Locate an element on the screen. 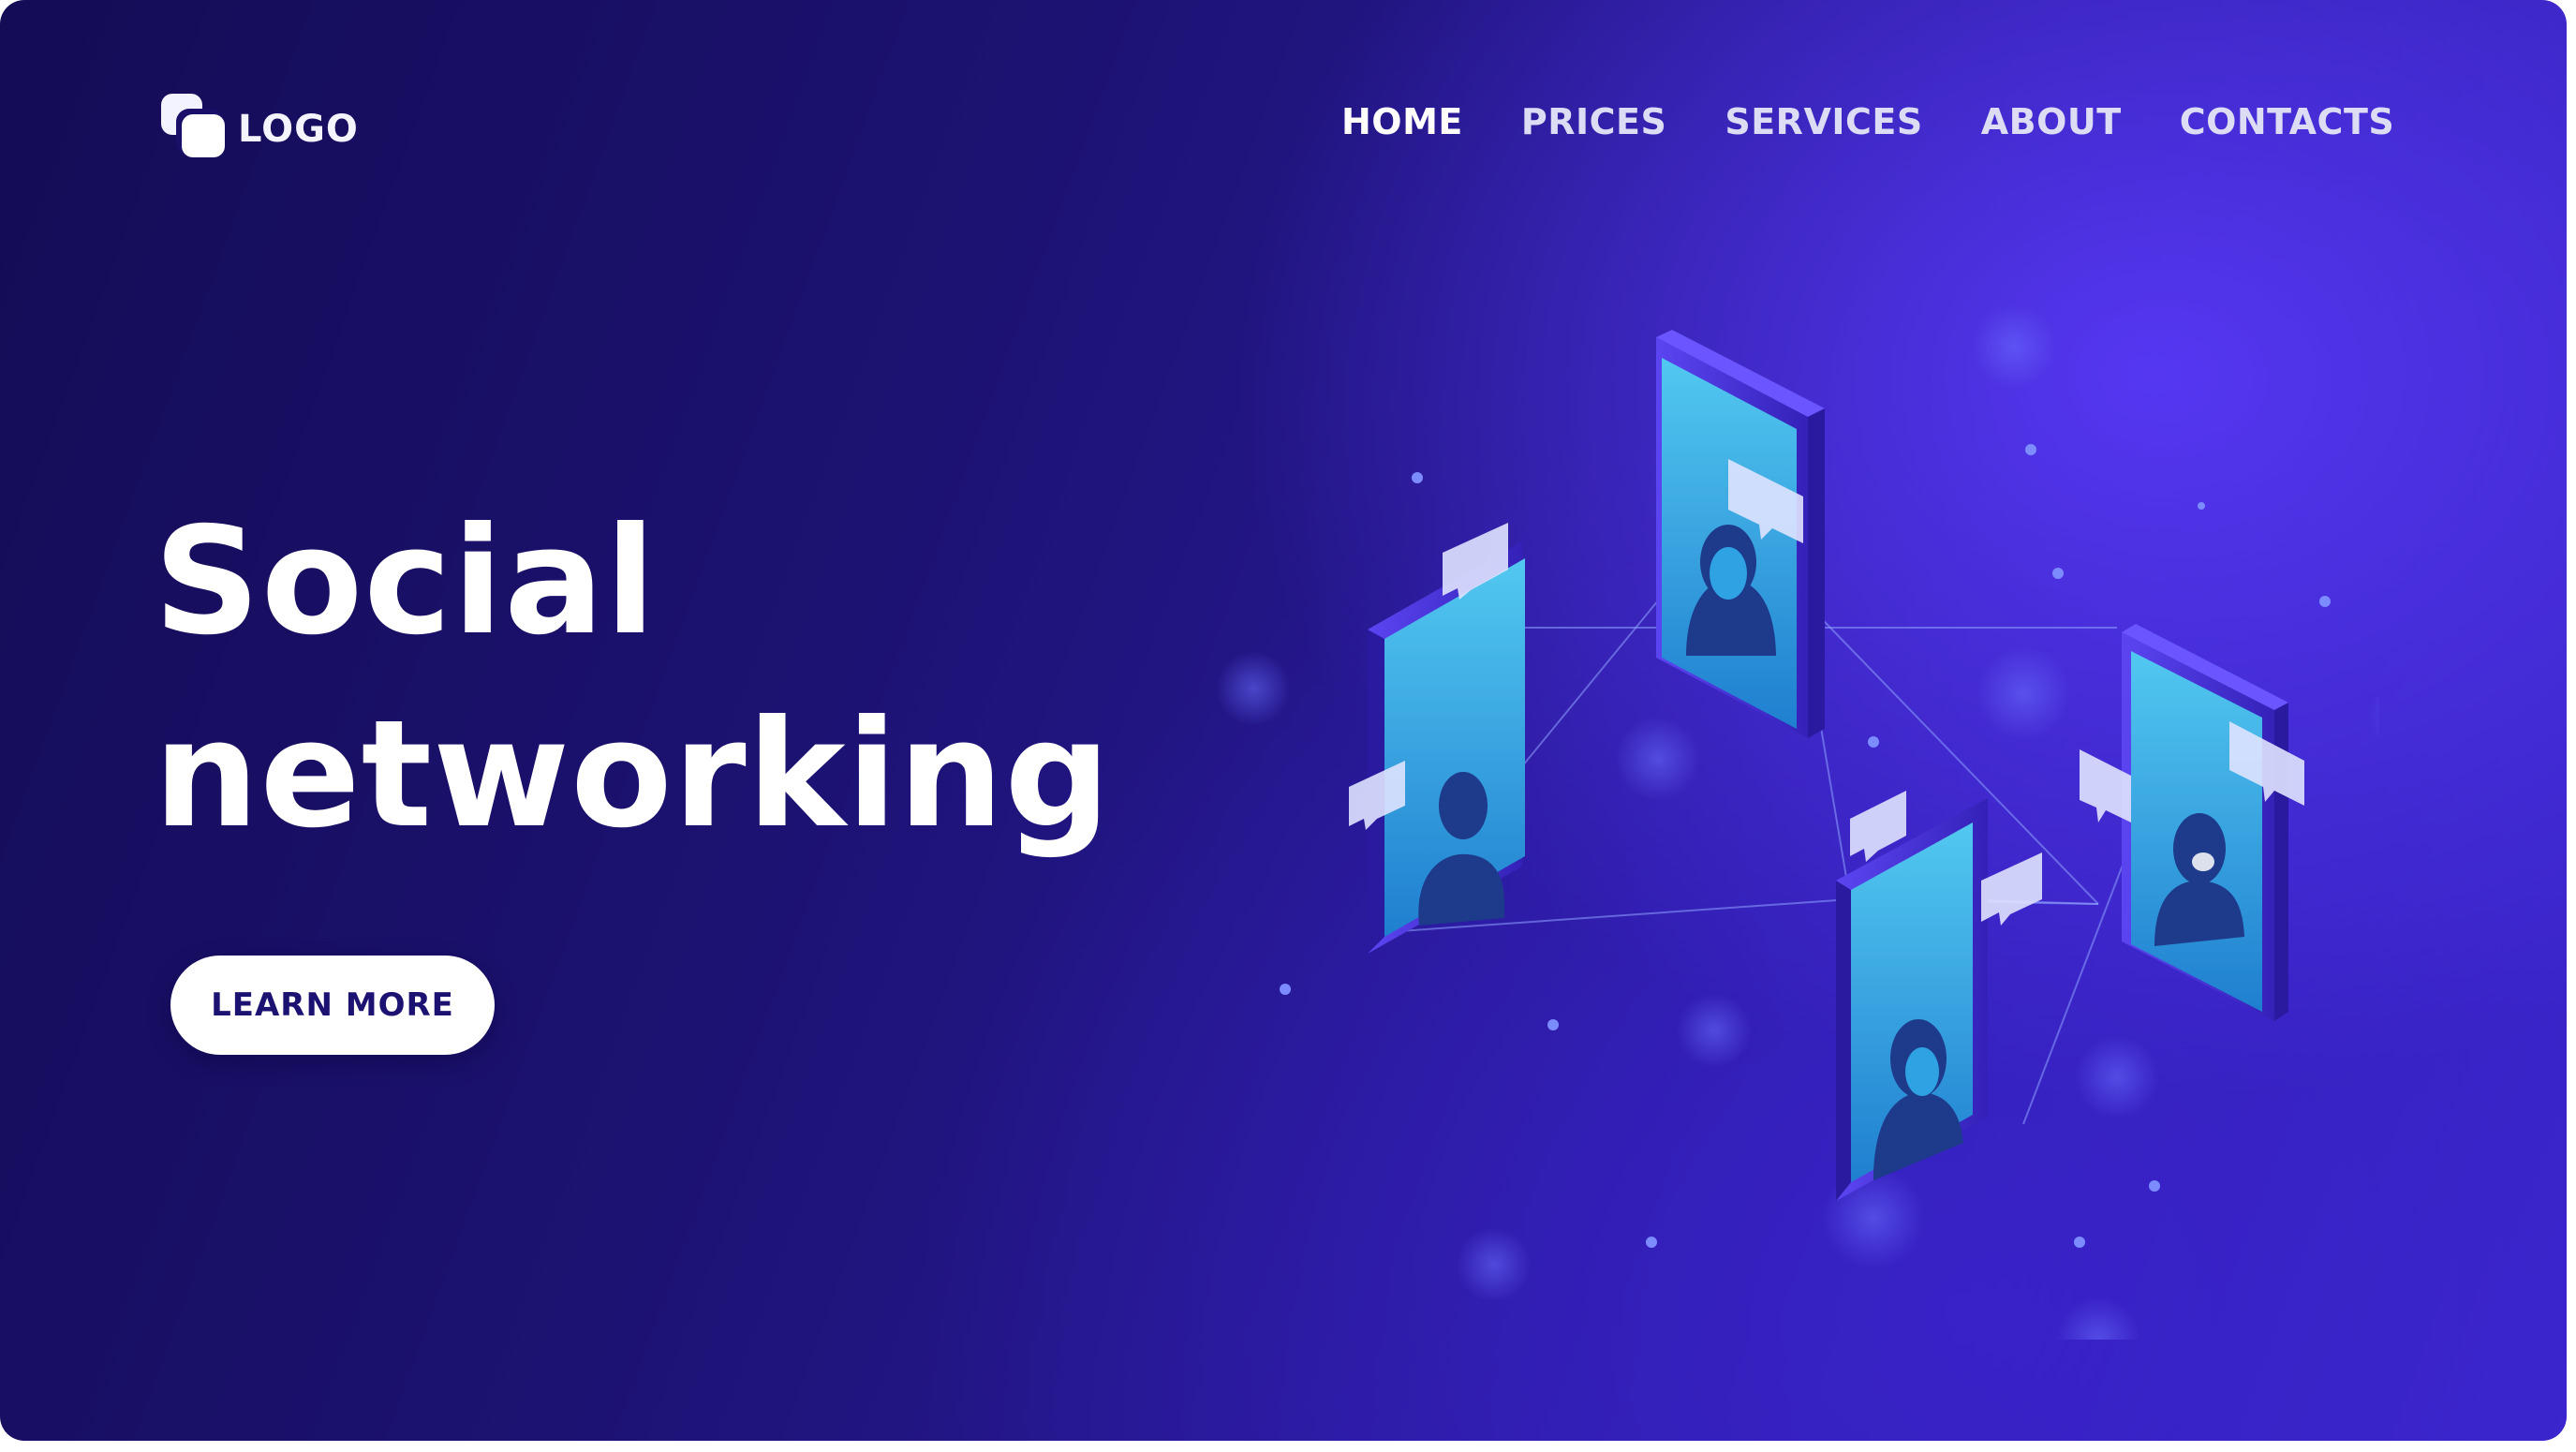 The width and height of the screenshot is (2576, 1452). nav-item-contacts: CONTACTS is located at coordinates (2287, 121).